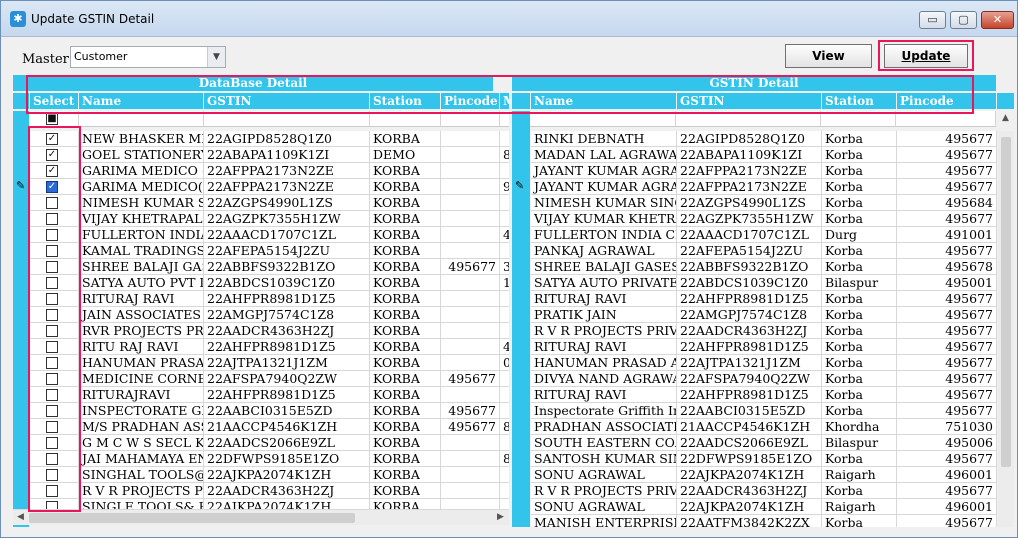 The height and width of the screenshot is (538, 1018). What do you see at coordinates (141, 101) in the screenshot?
I see `column-header-name: Name` at bounding box center [141, 101].